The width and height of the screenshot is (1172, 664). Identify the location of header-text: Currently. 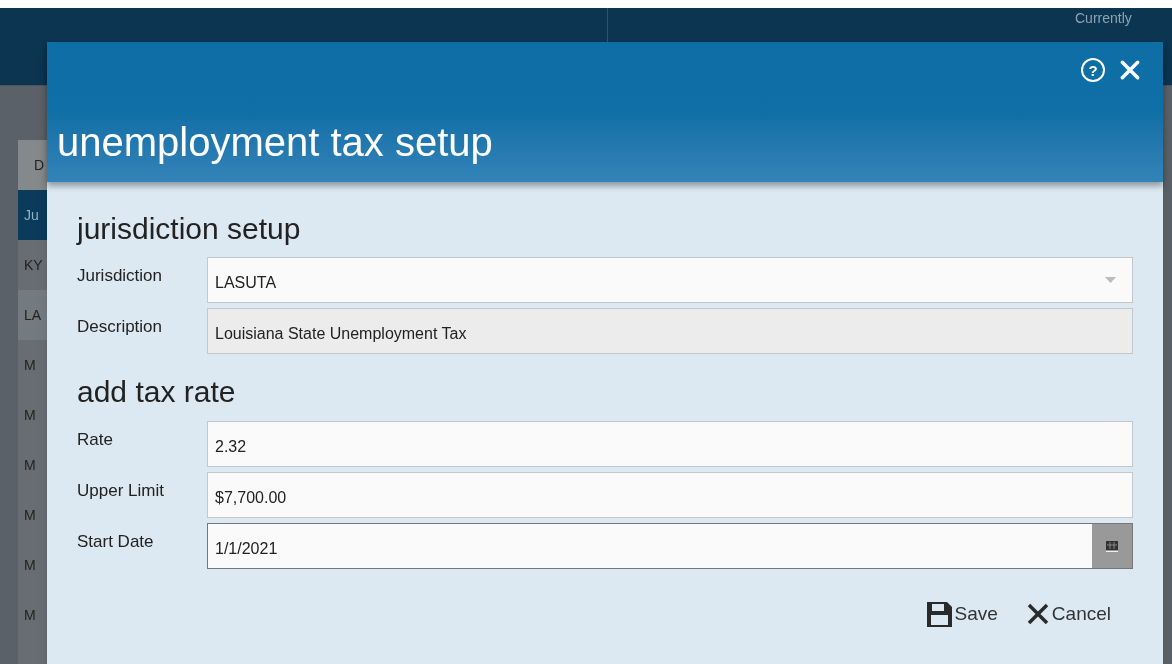
(1103, 18).